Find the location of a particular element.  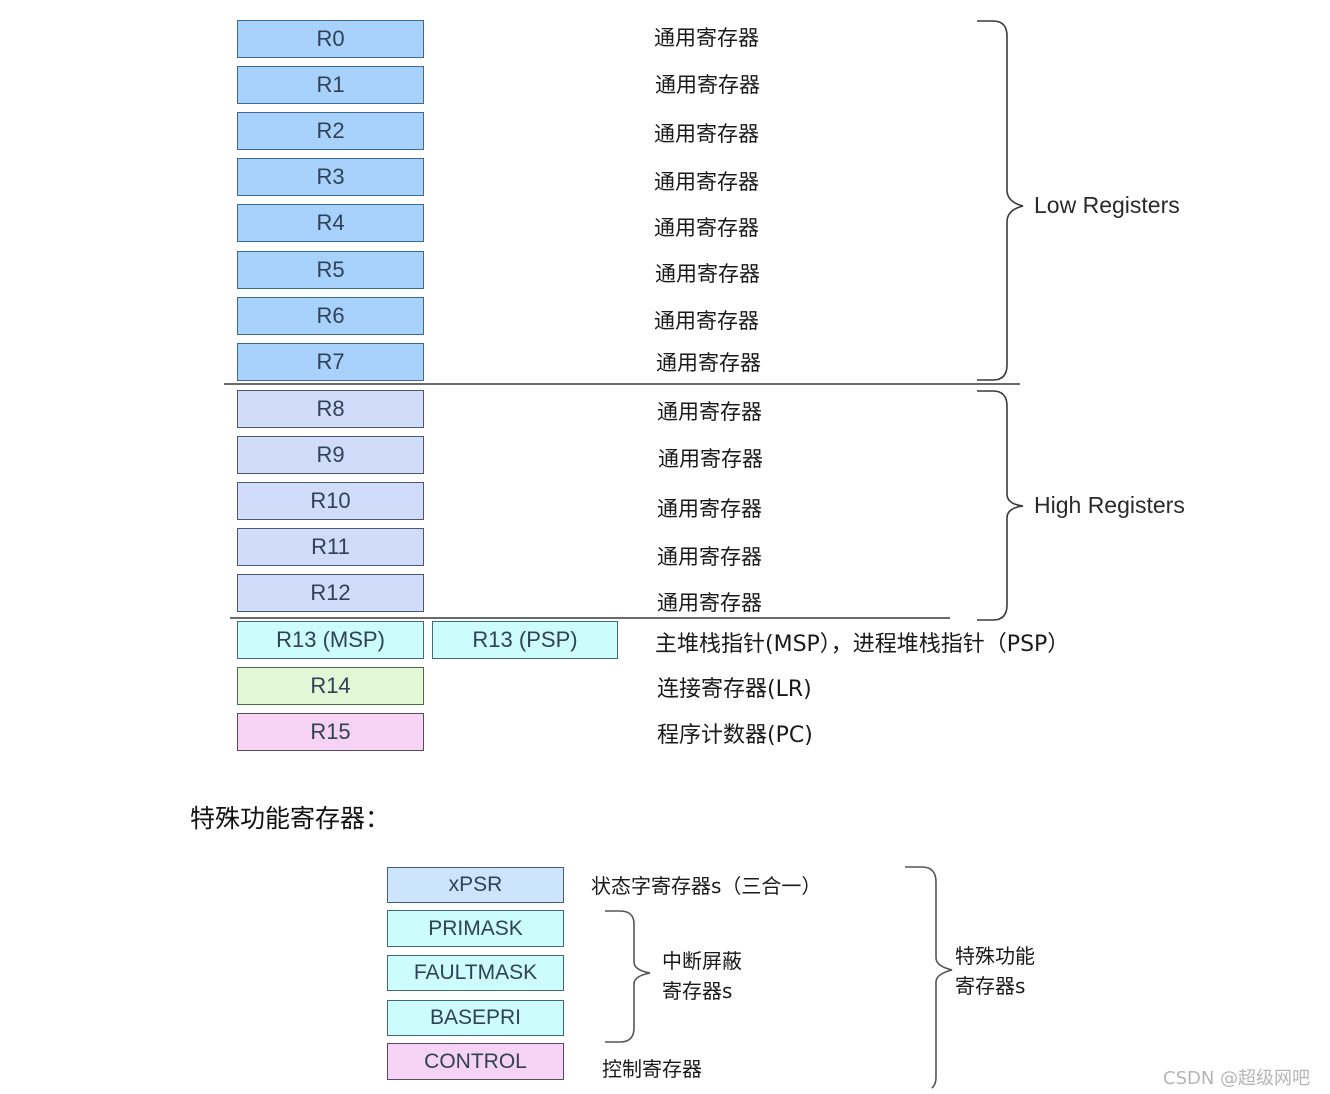

register-control: CONTROL is located at coordinates (475, 1061).